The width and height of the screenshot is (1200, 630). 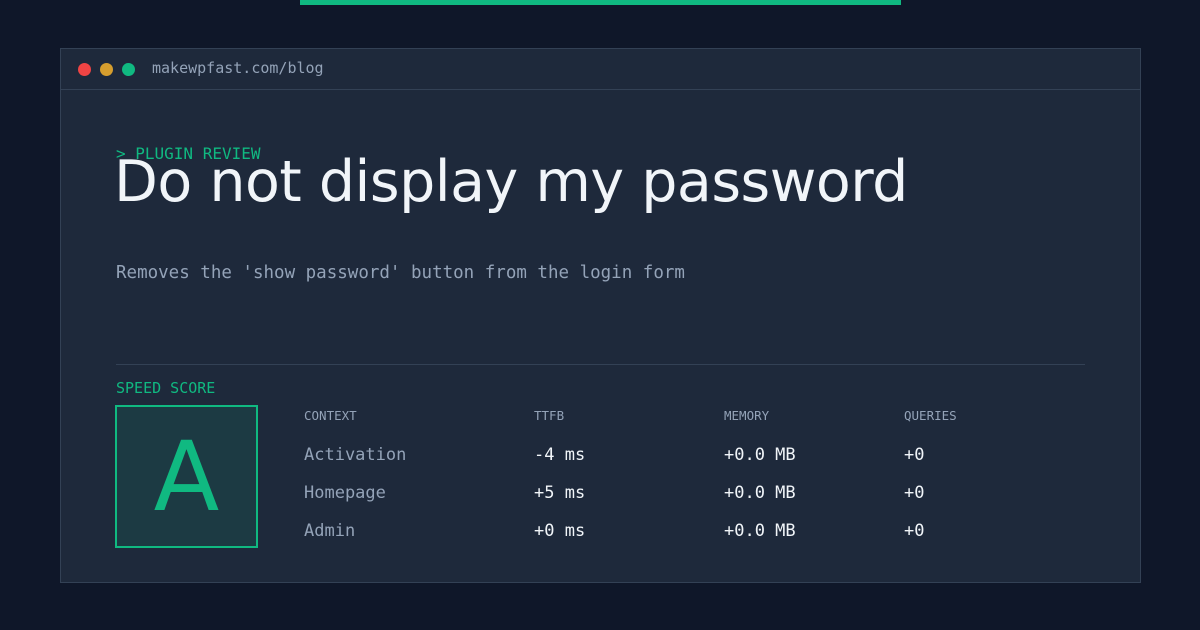 I want to click on context-cell: Admin, so click(x=330, y=531).